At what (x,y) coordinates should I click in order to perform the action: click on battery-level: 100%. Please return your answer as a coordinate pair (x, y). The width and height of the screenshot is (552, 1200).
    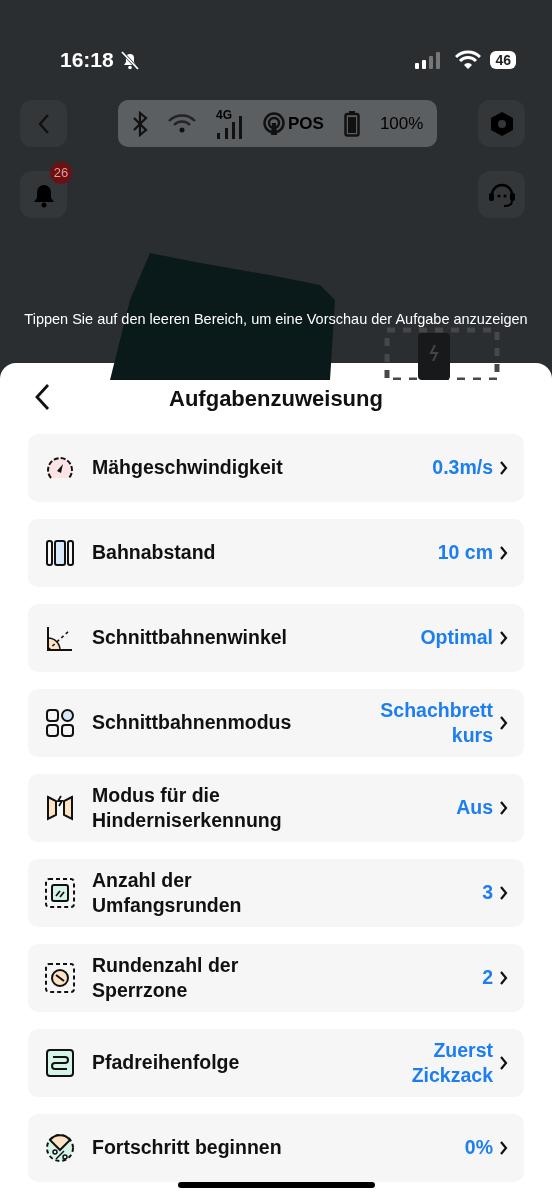
    Looking at the image, I should click on (401, 123).